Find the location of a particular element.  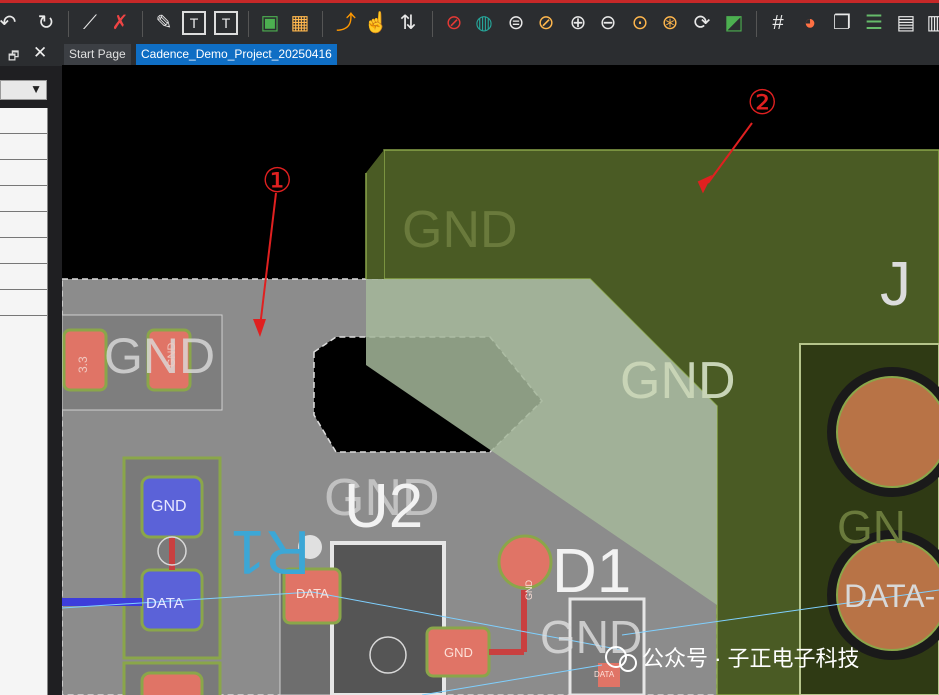

grid-icon: # is located at coordinates (778, 23).